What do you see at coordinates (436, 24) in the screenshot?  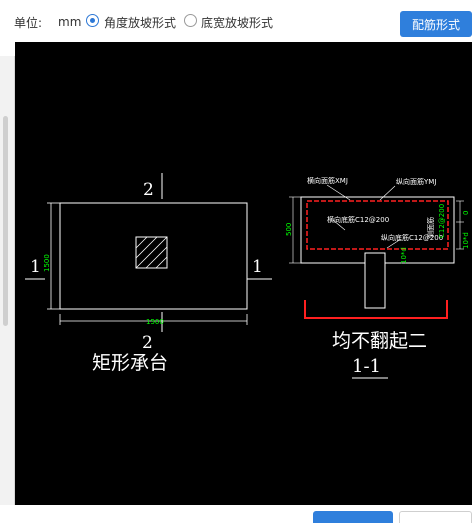 I see `rebar-form-button: 配筋形式` at bounding box center [436, 24].